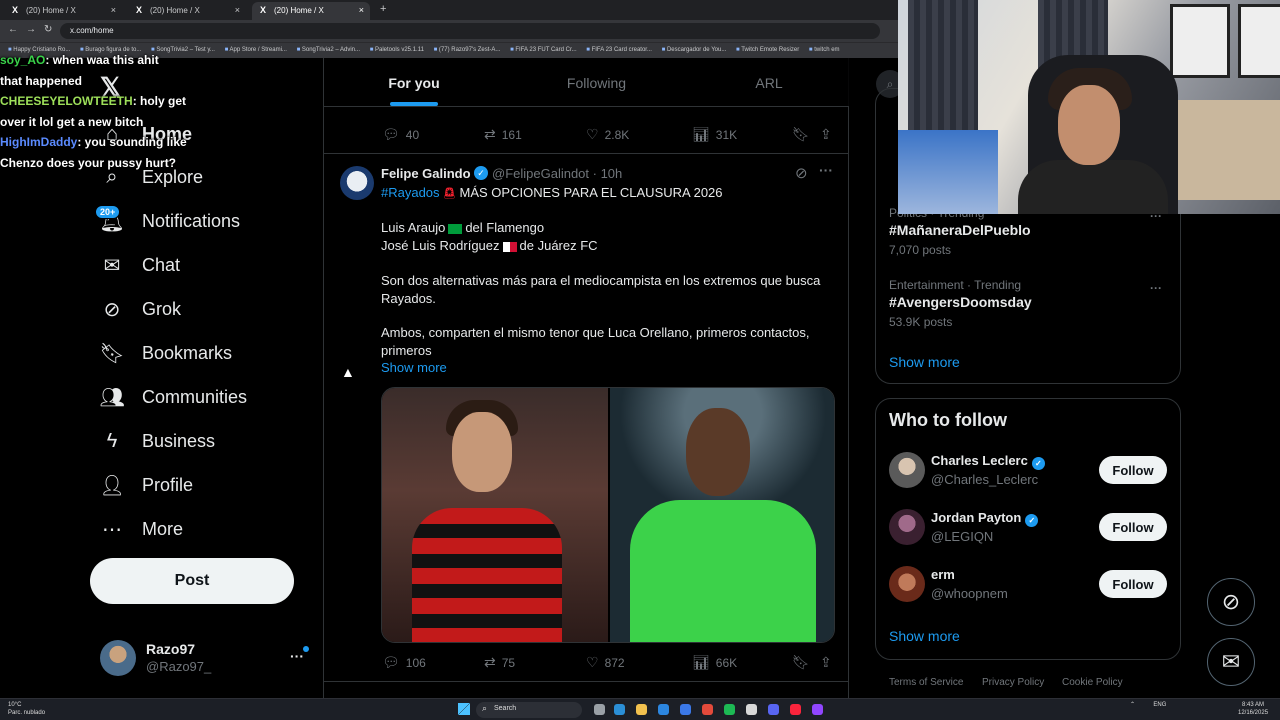 Image resolution: width=1280 pixels, height=720 pixels. What do you see at coordinates (414, 82) in the screenshot?
I see `tab-for-you: For you` at bounding box center [414, 82].